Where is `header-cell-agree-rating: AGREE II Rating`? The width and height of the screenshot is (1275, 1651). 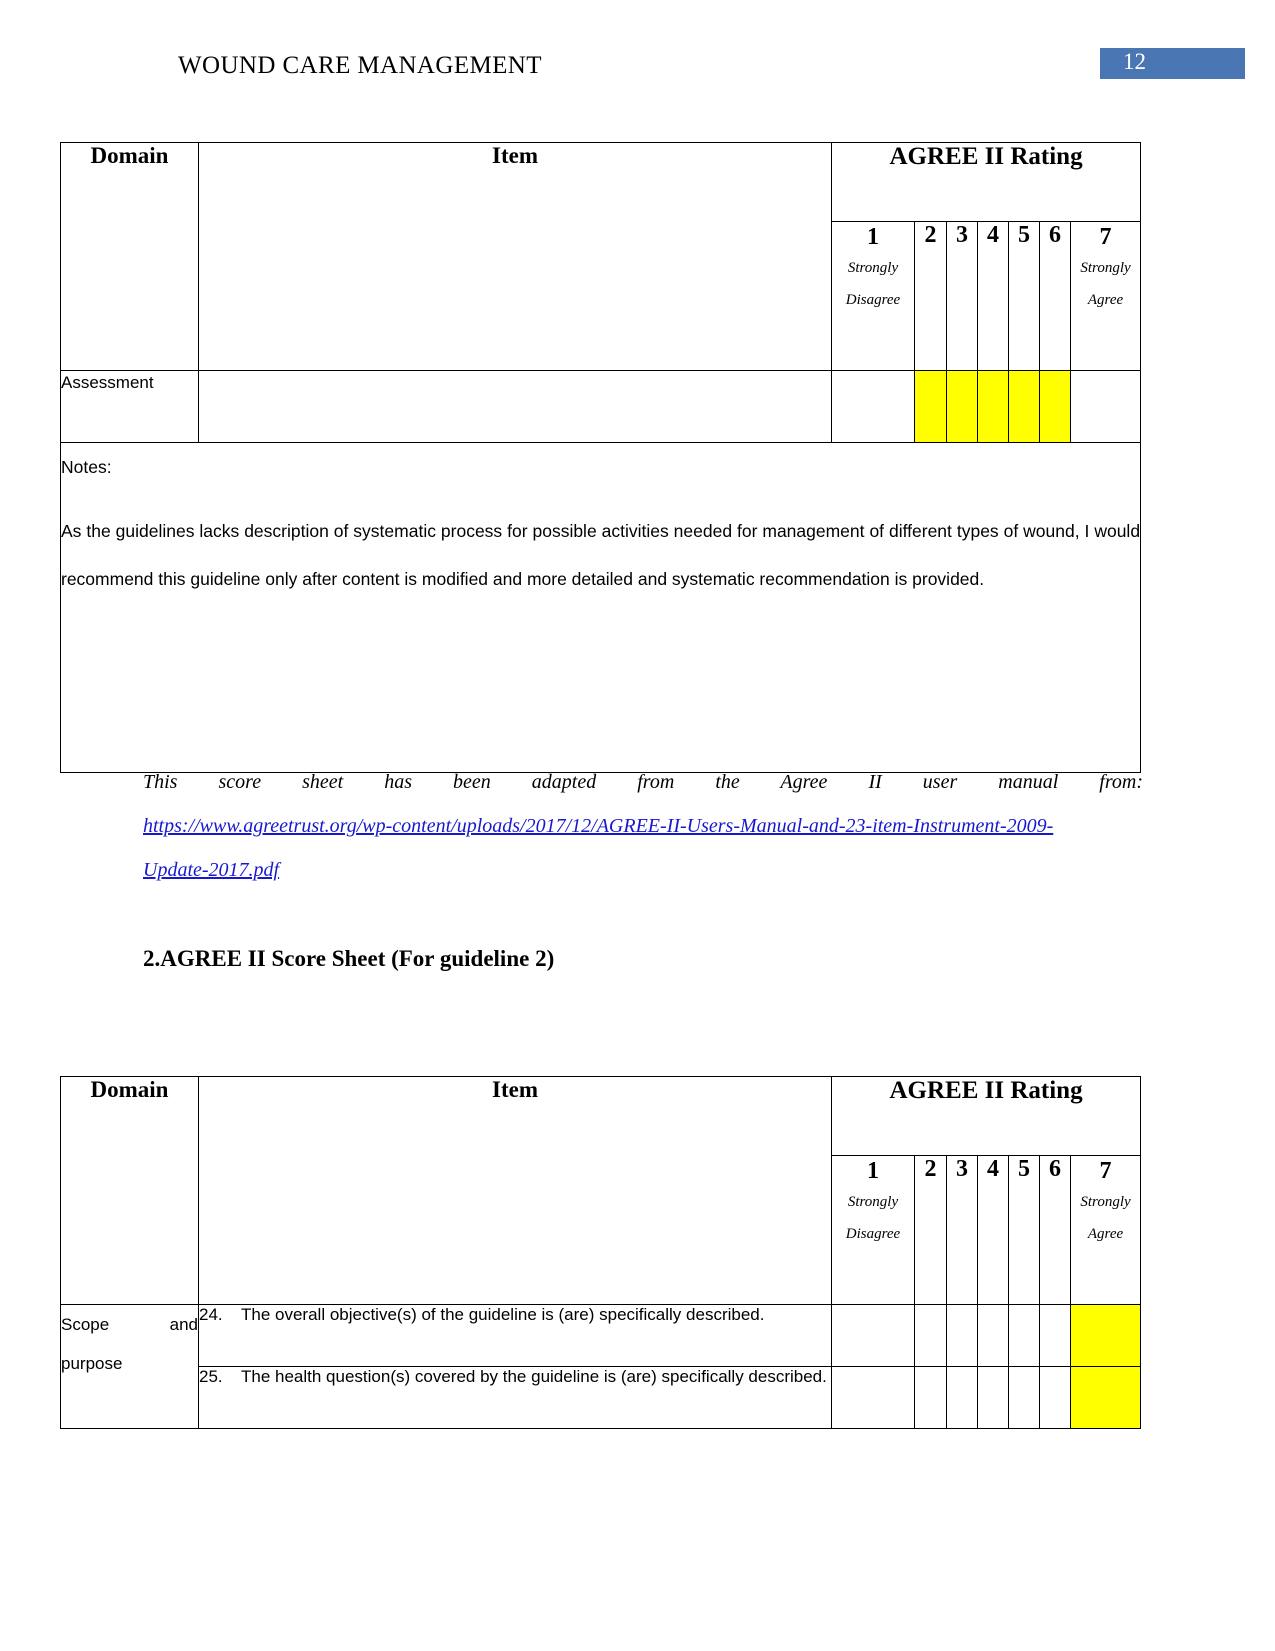 header-cell-agree-rating: AGREE II Rating is located at coordinates (986, 182).